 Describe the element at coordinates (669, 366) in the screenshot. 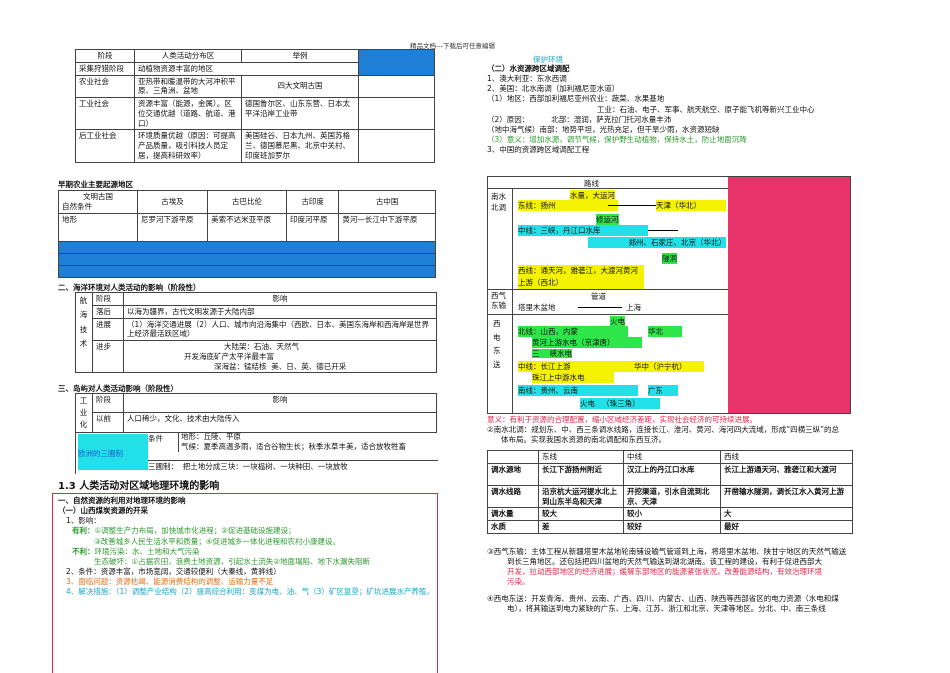

I see `route-middle-end: 华中（沪宁杭）` at that location.